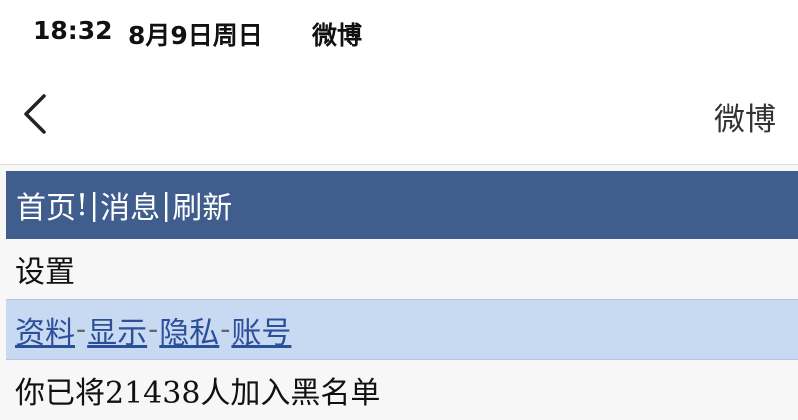  I want to click on nav-title: 微博, so click(745, 120).